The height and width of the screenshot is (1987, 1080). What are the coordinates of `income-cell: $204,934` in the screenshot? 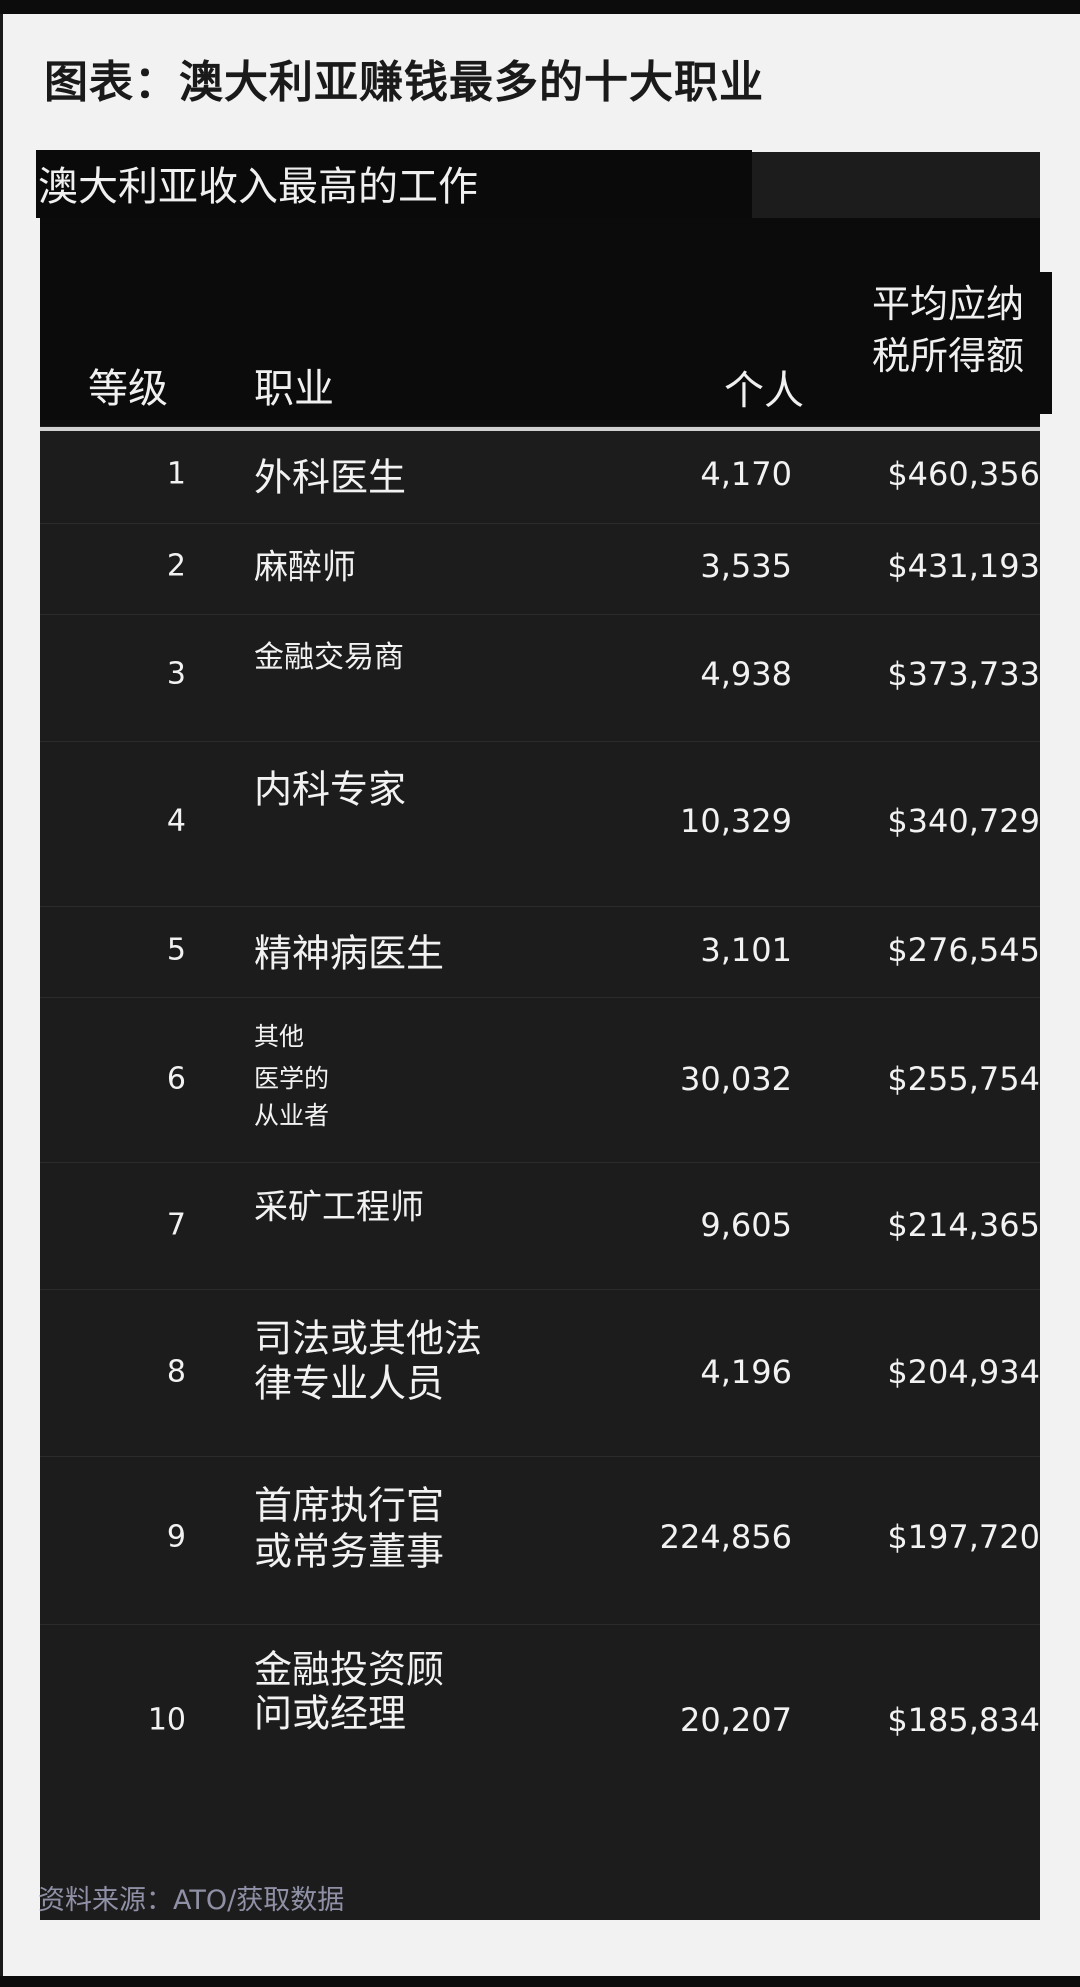 It's located at (963, 1372).